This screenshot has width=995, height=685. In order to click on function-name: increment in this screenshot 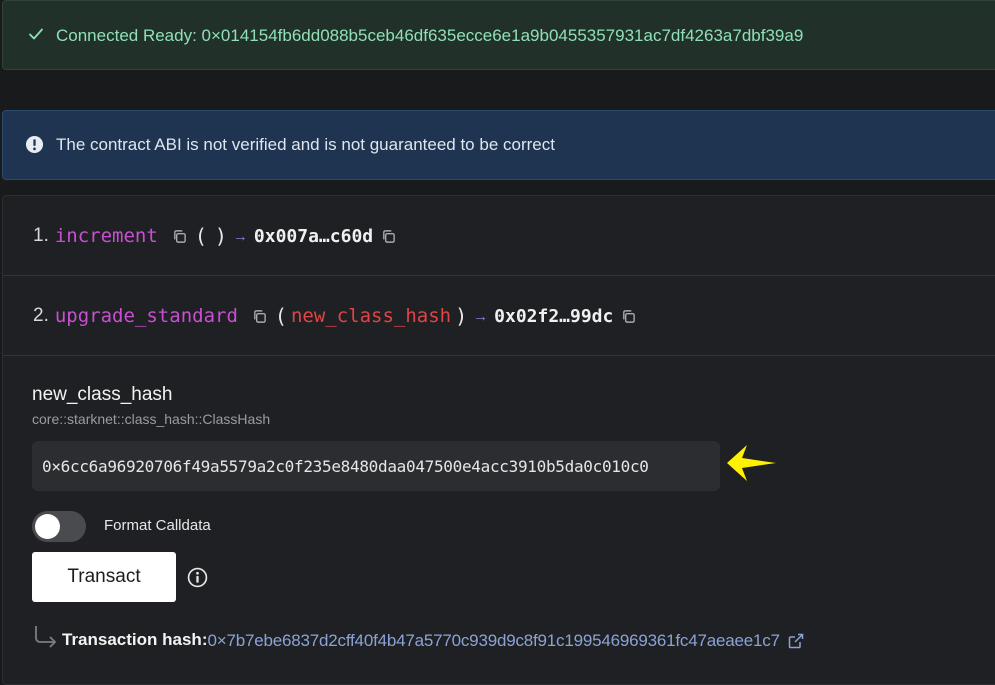, I will do `click(106, 236)`.